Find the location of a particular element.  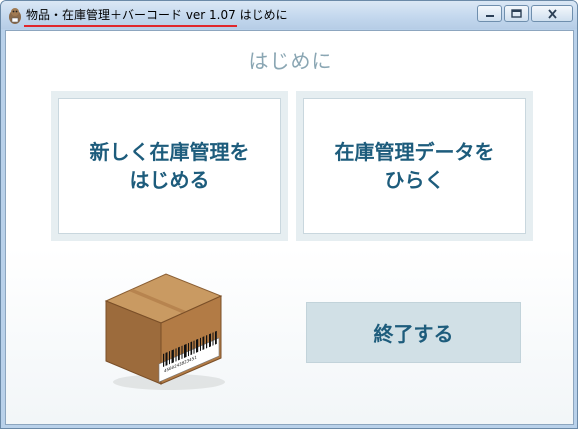

title-bar: 物品・在庫管理＋バーコード ver 1.07 はじめに is located at coordinates (289, 15).